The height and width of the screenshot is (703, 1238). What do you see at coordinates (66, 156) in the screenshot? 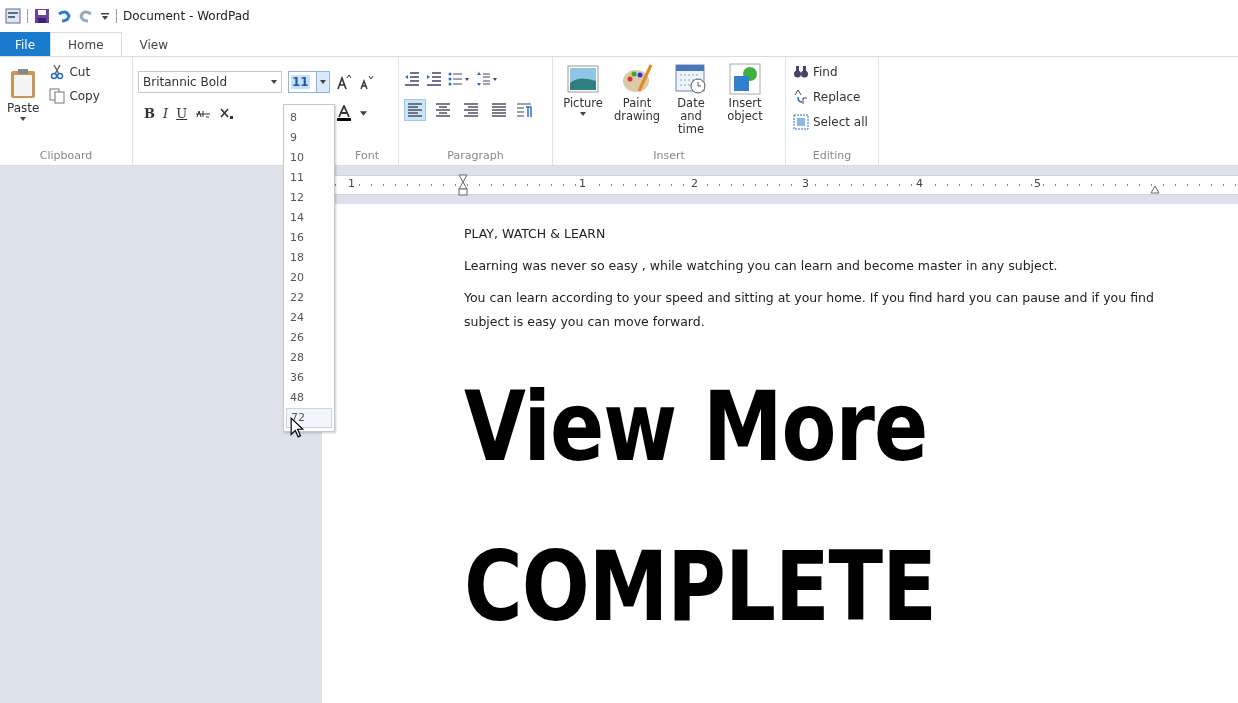
I see `group-label: Clipboard` at bounding box center [66, 156].